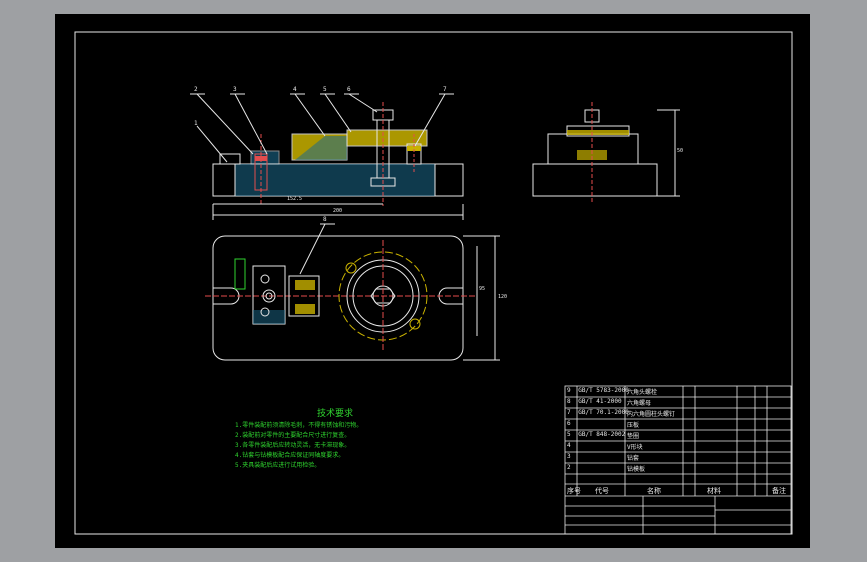  I want to click on parts-list-row-2: 2, so click(569, 467).